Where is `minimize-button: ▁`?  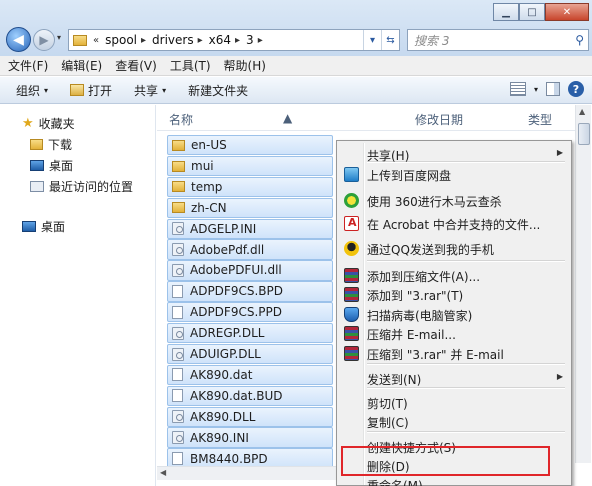 minimize-button: ▁ is located at coordinates (506, 12).